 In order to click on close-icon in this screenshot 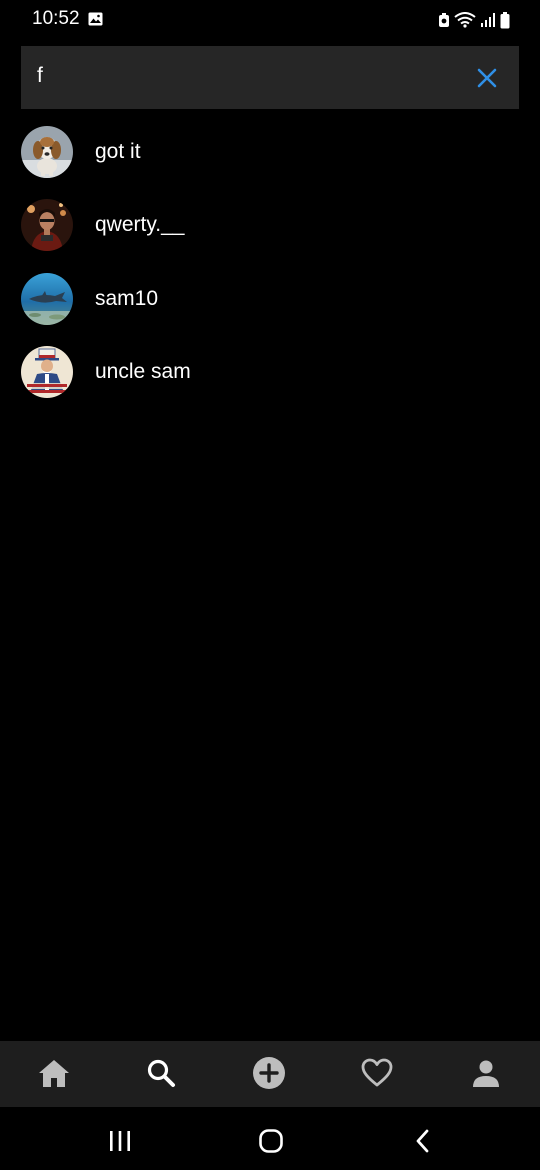, I will do `click(487, 78)`.